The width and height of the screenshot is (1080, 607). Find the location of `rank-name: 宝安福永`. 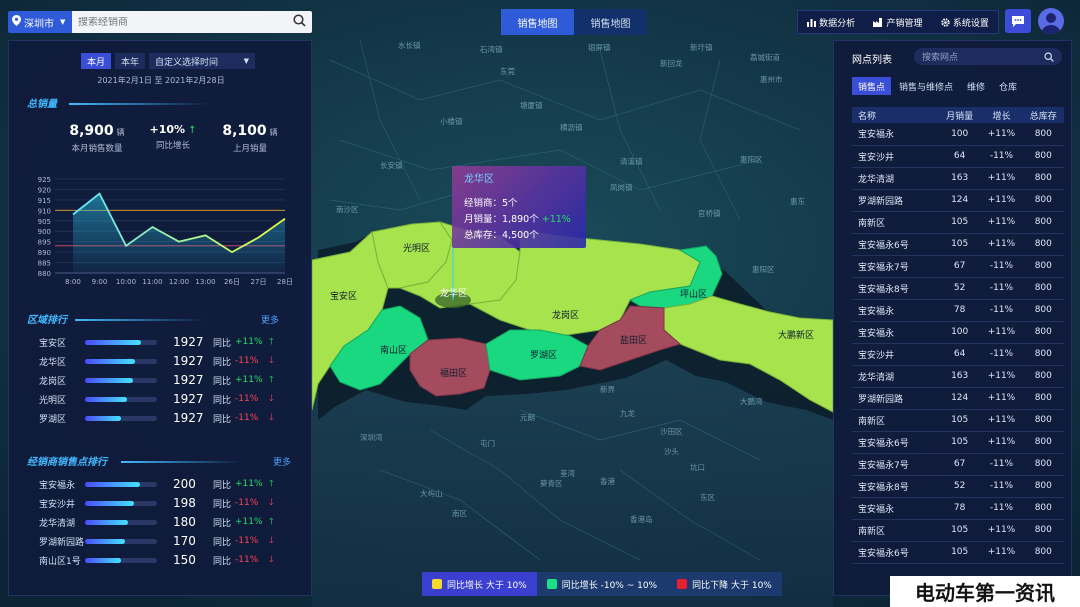

rank-name: 宝安福永 is located at coordinates (57, 485).